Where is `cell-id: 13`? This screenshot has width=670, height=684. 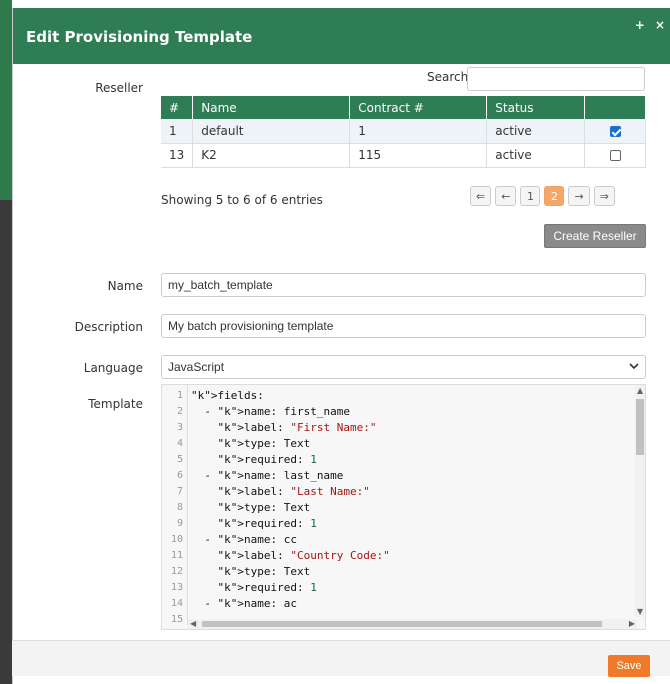 cell-id: 13 is located at coordinates (177, 155).